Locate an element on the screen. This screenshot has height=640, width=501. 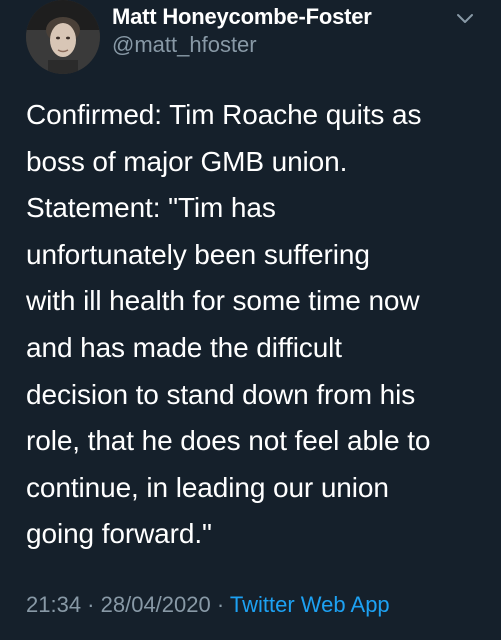
profile-photo-icon is located at coordinates (63, 37).